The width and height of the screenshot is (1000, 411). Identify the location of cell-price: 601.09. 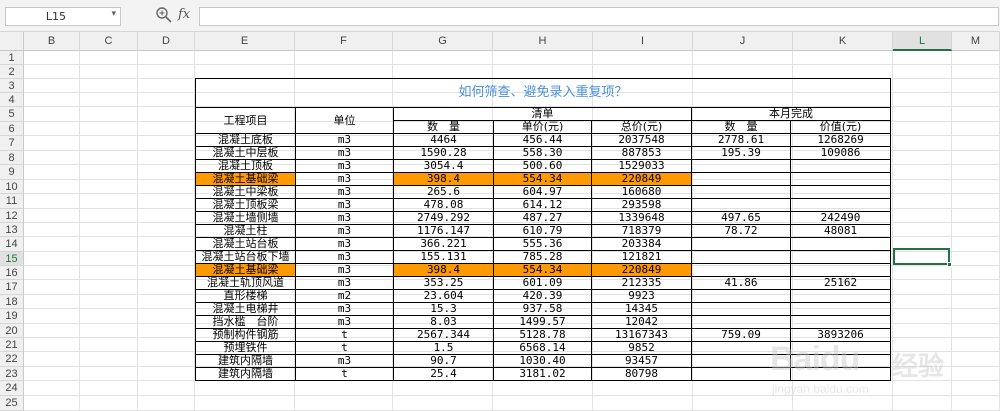
(542, 283).